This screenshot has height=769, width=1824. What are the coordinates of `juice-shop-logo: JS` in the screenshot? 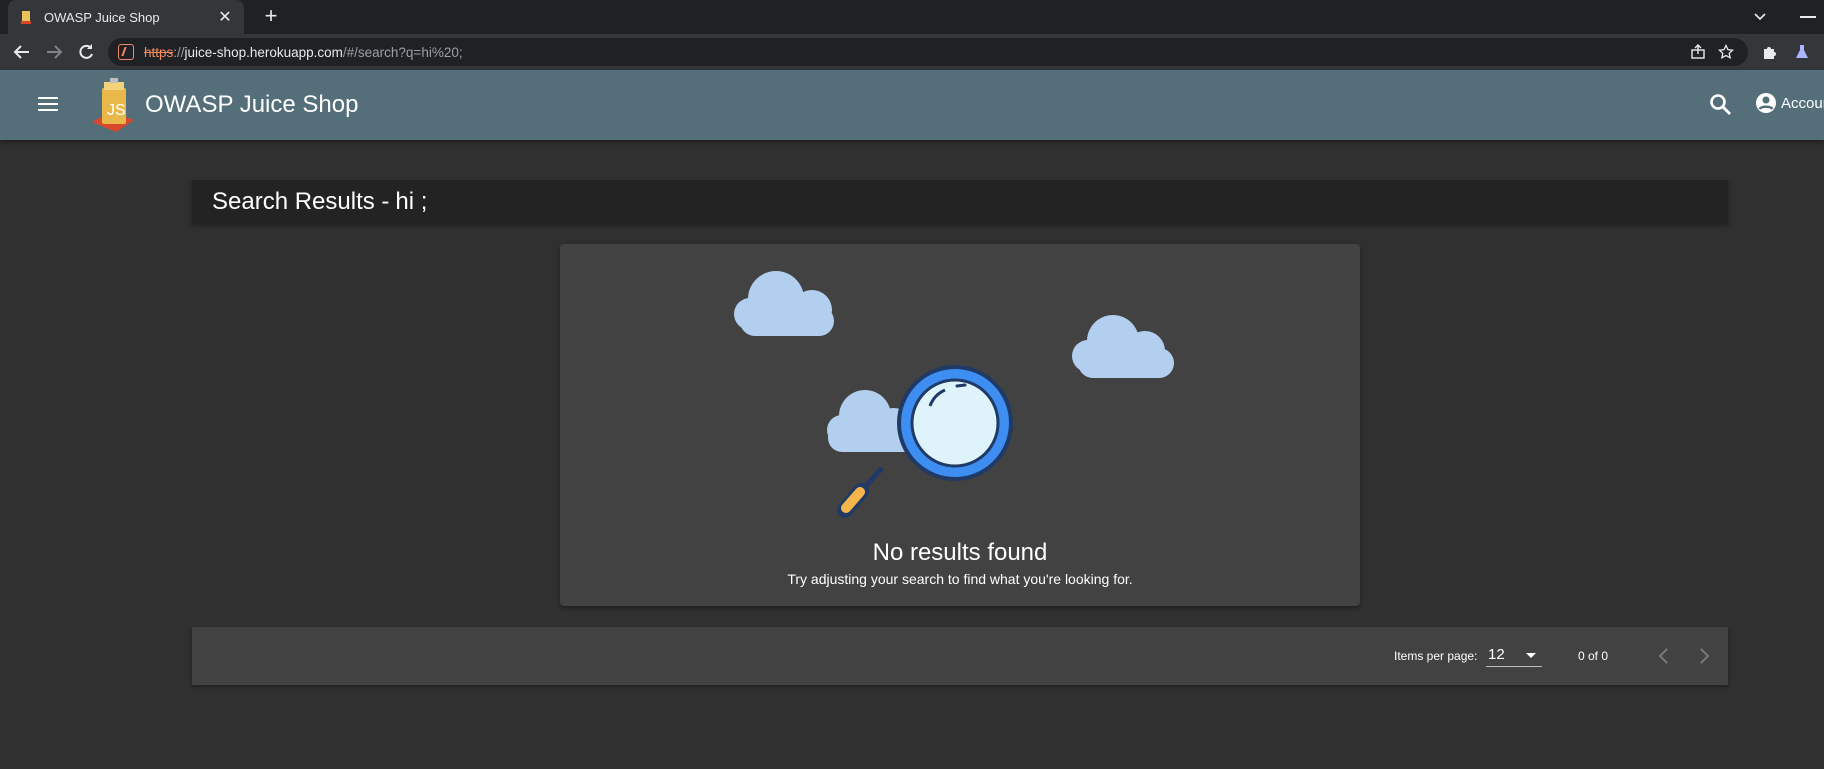 It's located at (113, 105).